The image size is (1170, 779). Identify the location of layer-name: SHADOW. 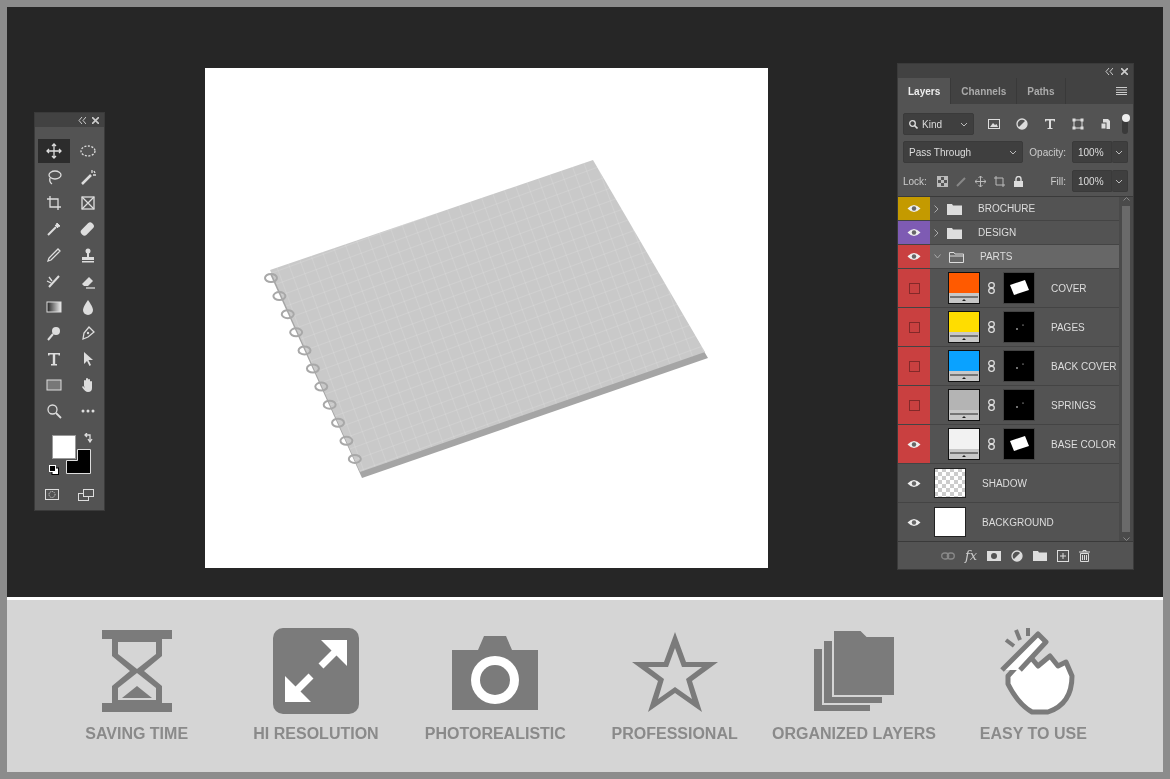
(1004, 483).